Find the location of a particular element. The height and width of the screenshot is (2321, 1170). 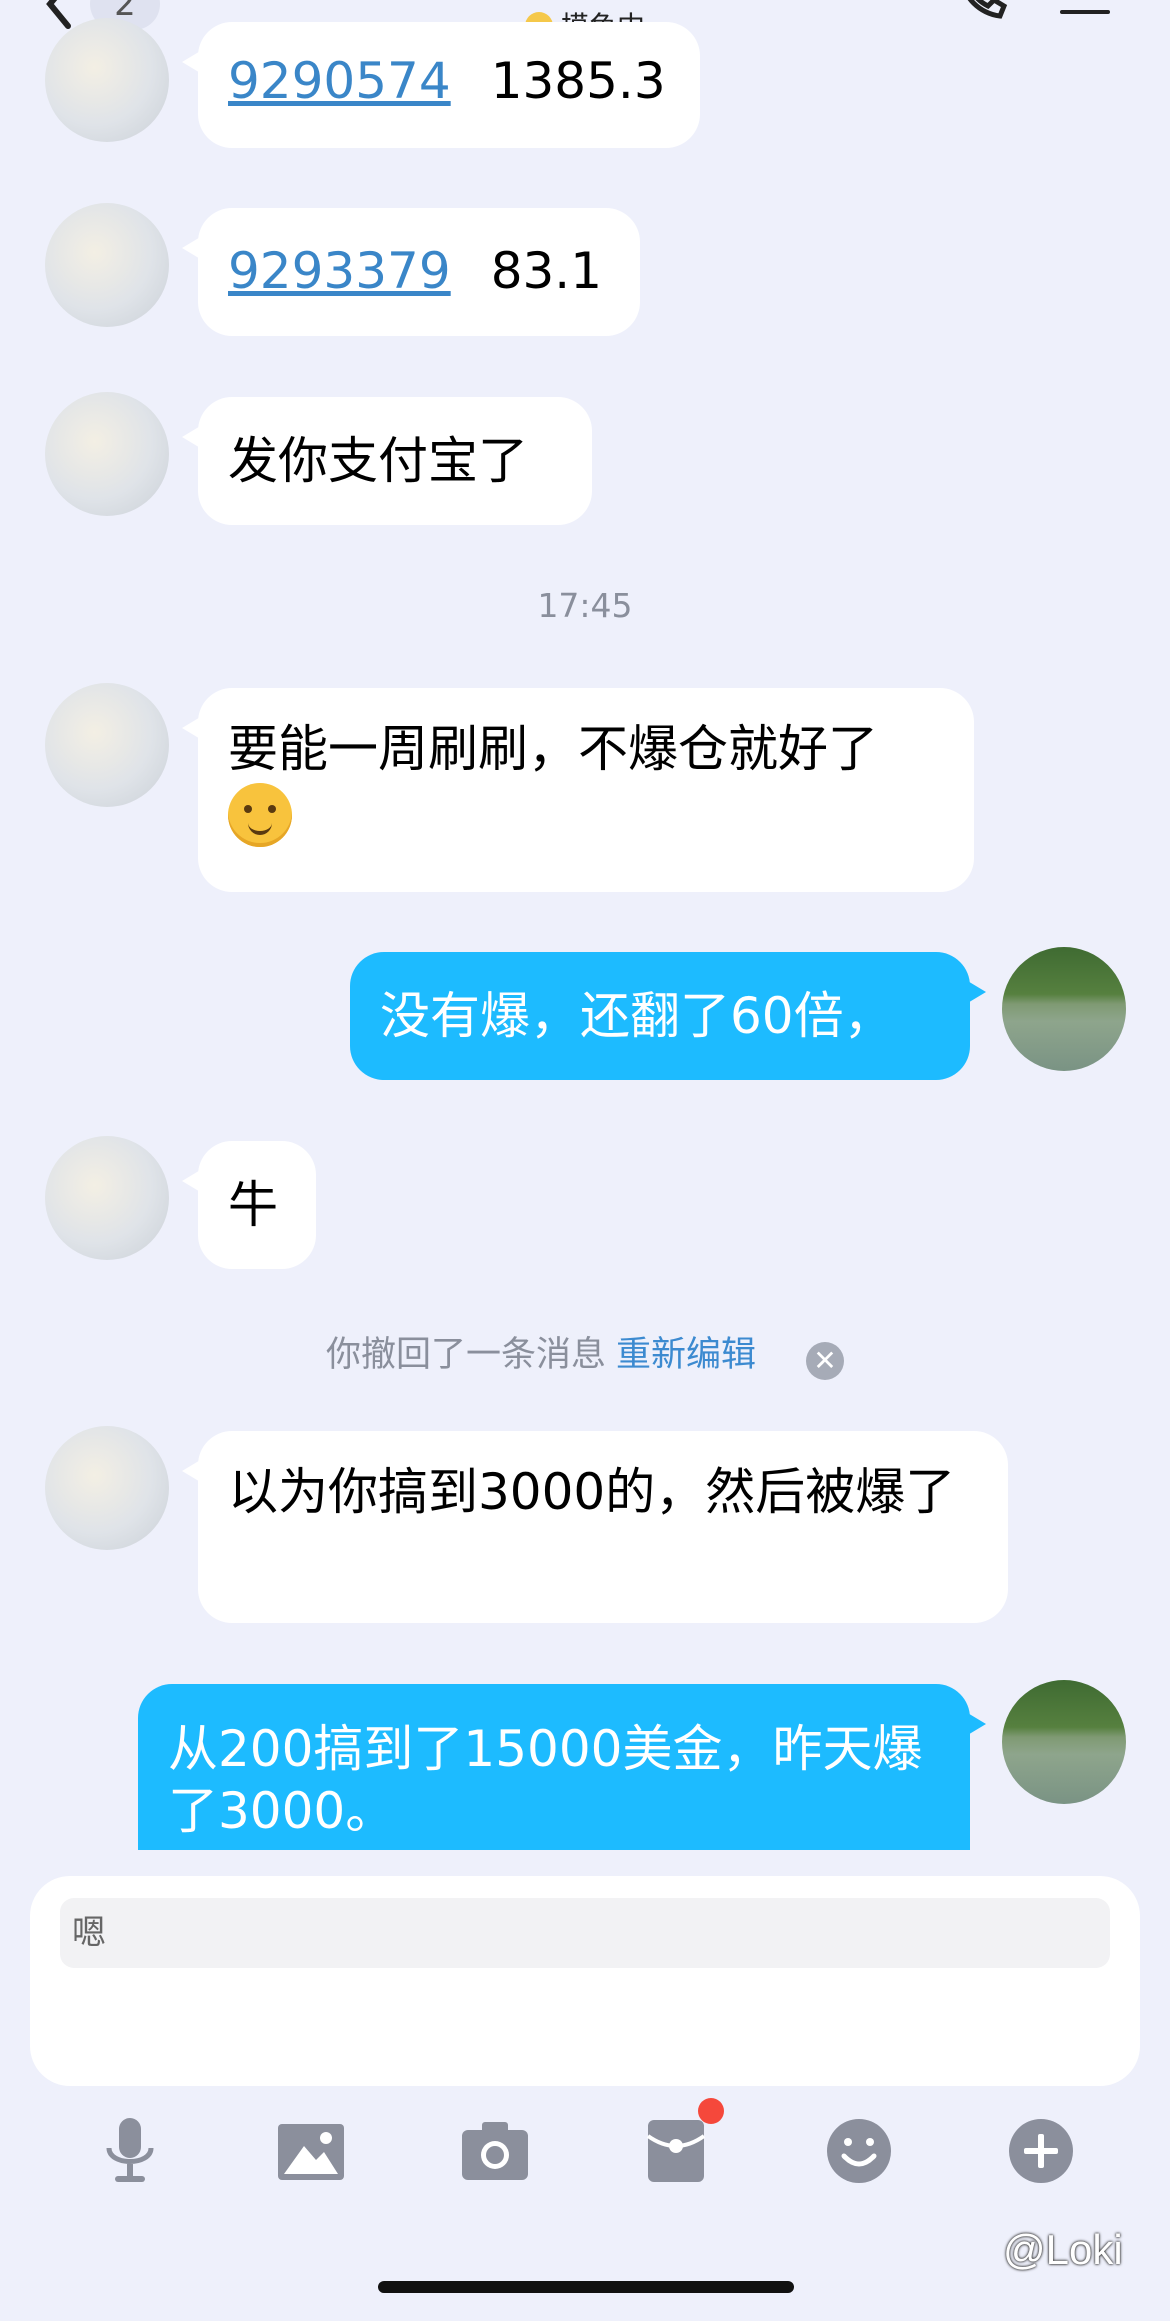

message-text: 以为你搞到3000的，然后被爆了 is located at coordinates (592, 1492).